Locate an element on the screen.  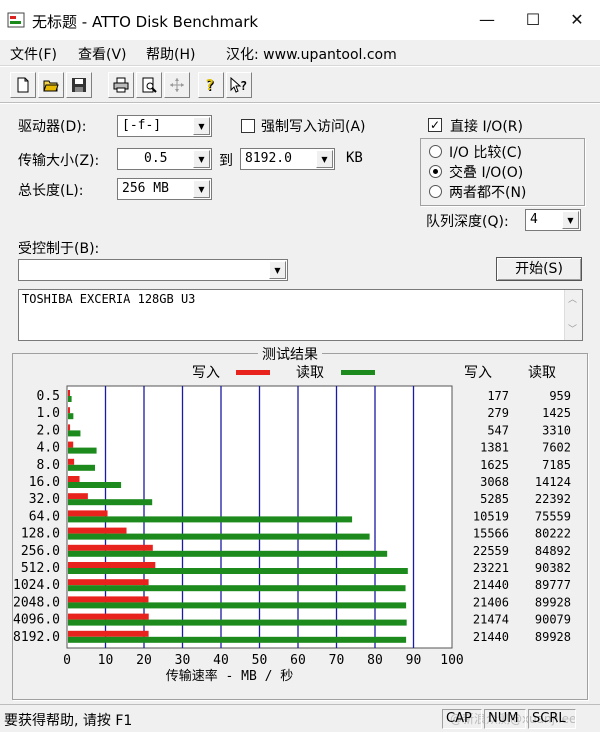
read-value: 959 is located at coordinates (560, 396).